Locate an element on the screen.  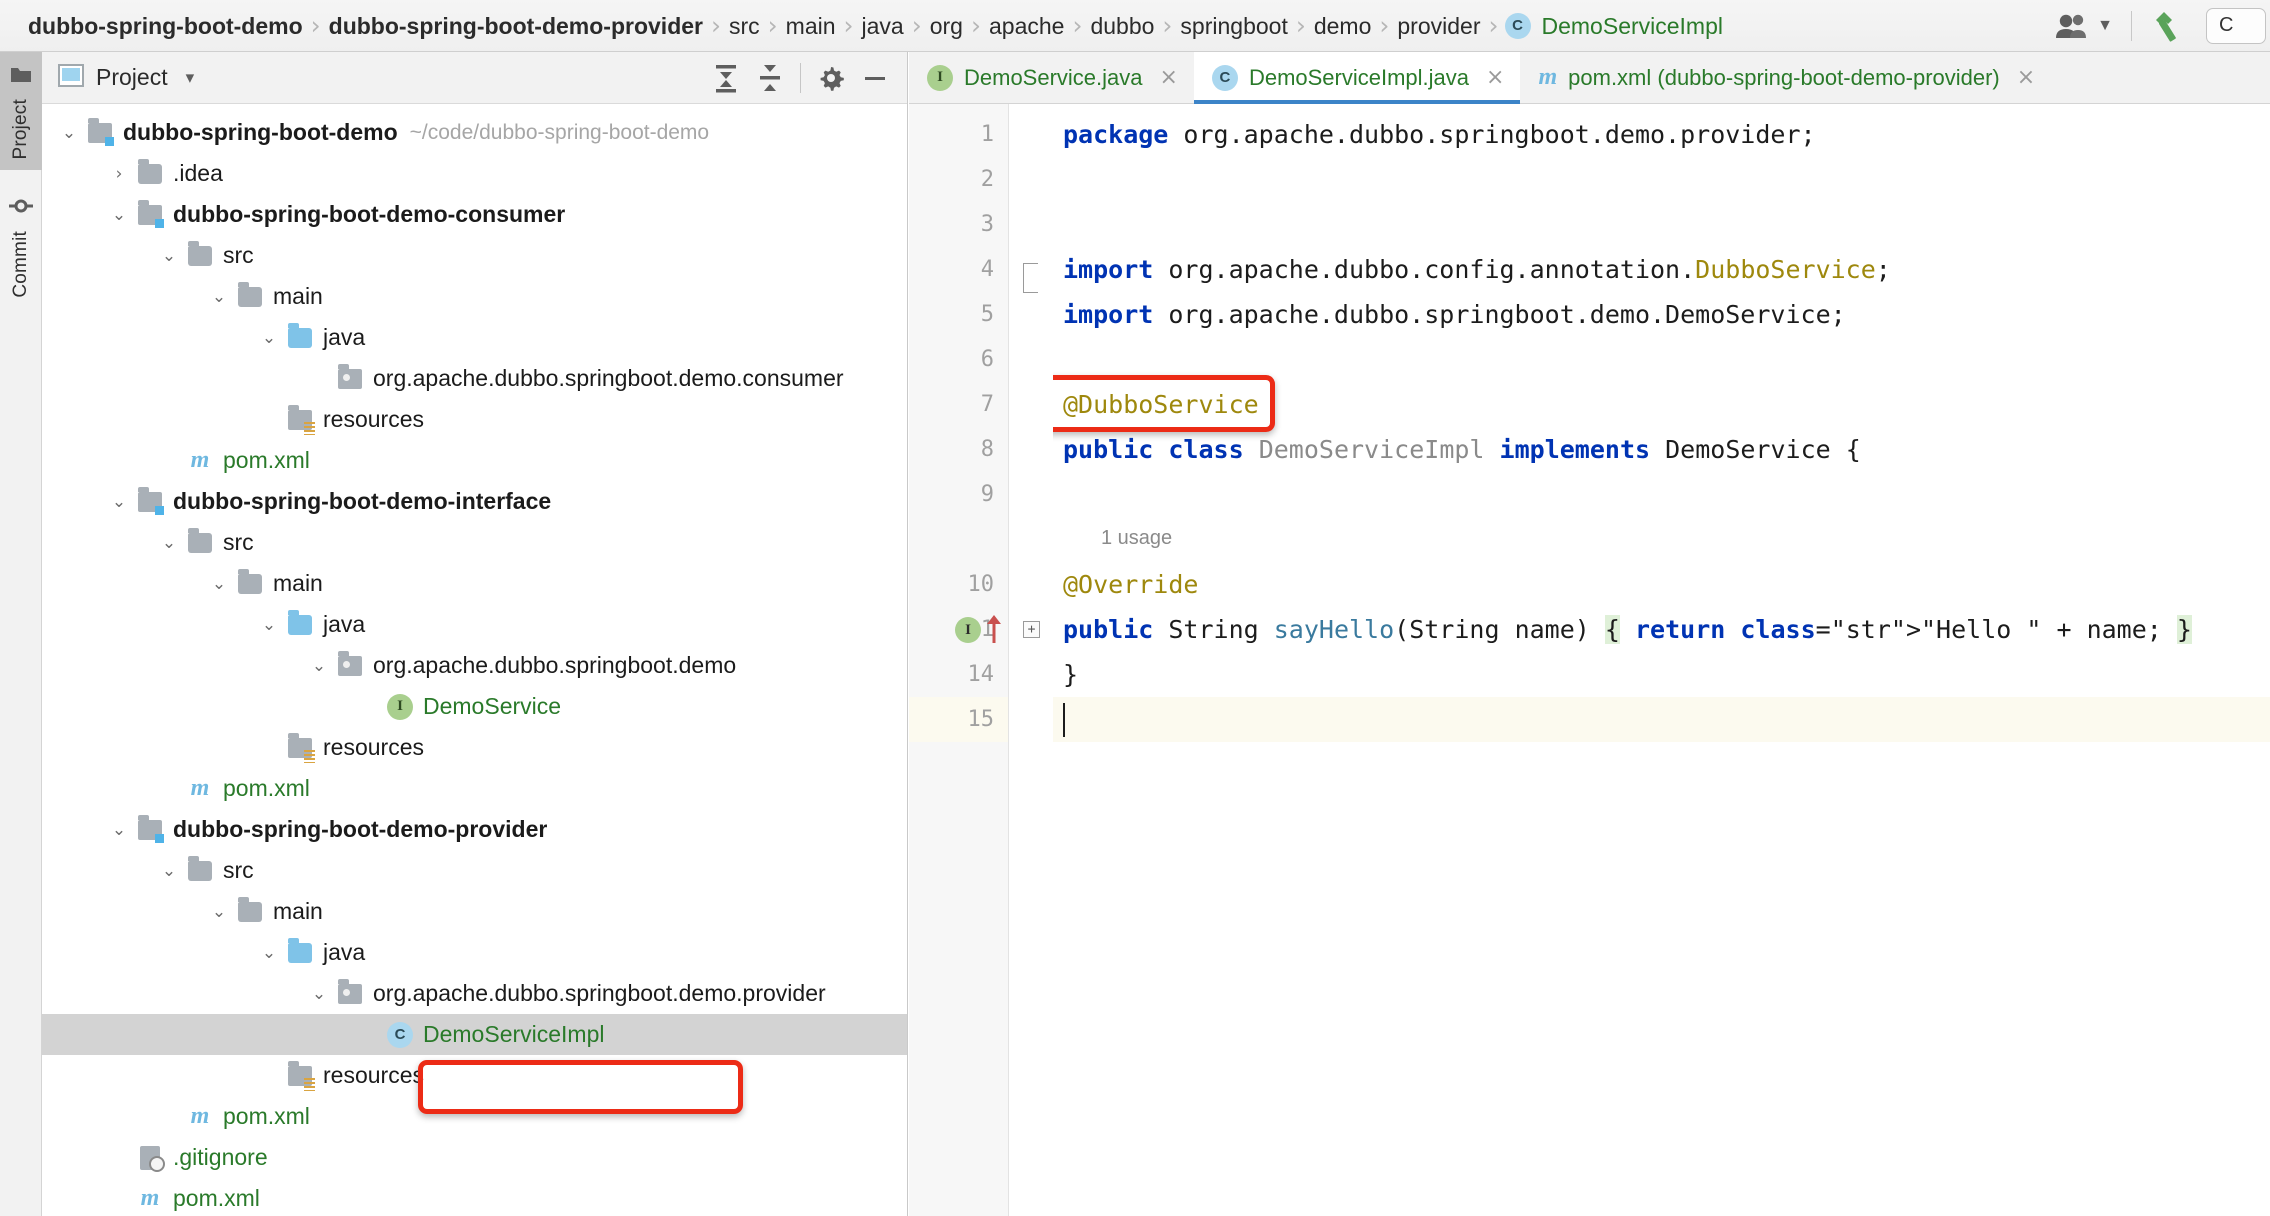
tree-item--gitignore: ›.gitignore is located at coordinates (474, 1157).